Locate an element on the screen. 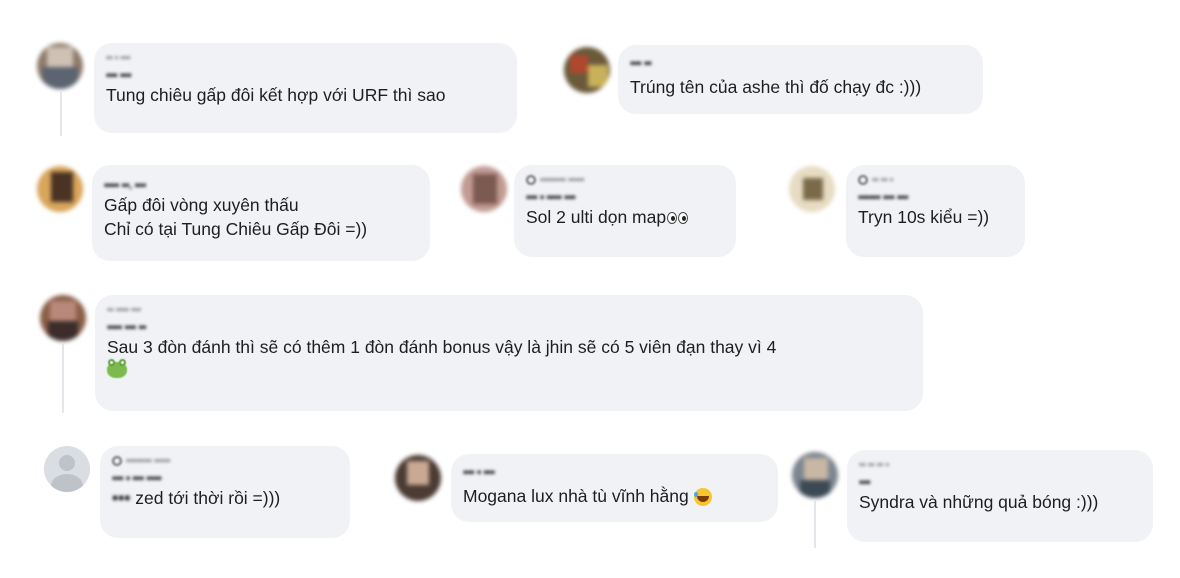 The image size is (1180, 578). comment-text: Syndra và những quả bóng :))) is located at coordinates (979, 502).